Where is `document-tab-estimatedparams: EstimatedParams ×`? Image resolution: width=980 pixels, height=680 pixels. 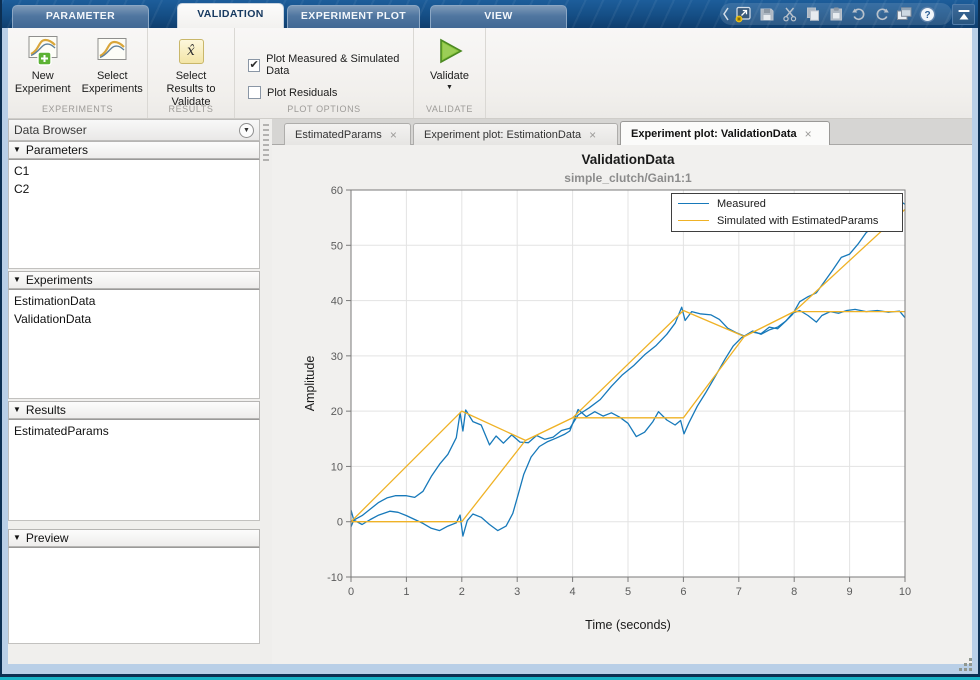 document-tab-estimatedparams: EstimatedParams × is located at coordinates (347, 134).